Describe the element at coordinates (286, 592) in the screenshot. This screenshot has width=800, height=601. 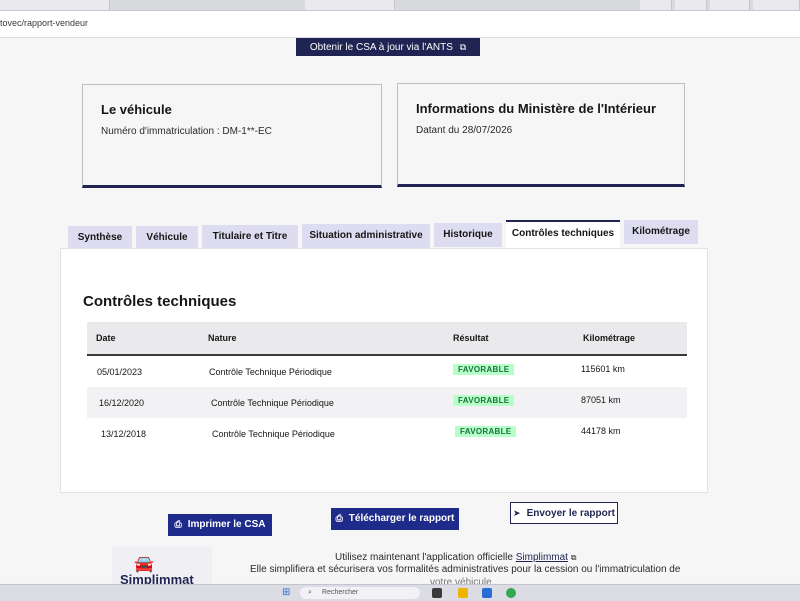
I see `windows-start-icon: ⊞` at that location.